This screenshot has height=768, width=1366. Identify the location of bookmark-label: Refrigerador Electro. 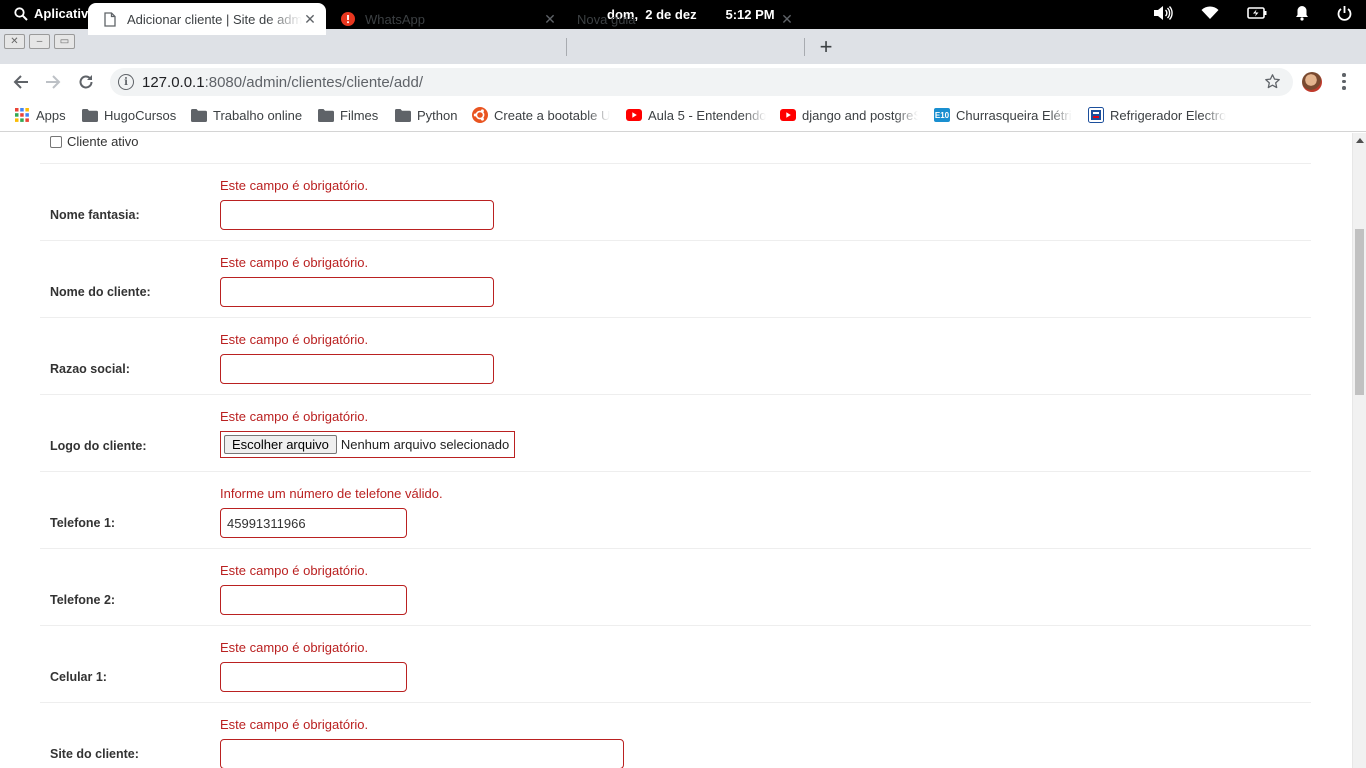
(1168, 115).